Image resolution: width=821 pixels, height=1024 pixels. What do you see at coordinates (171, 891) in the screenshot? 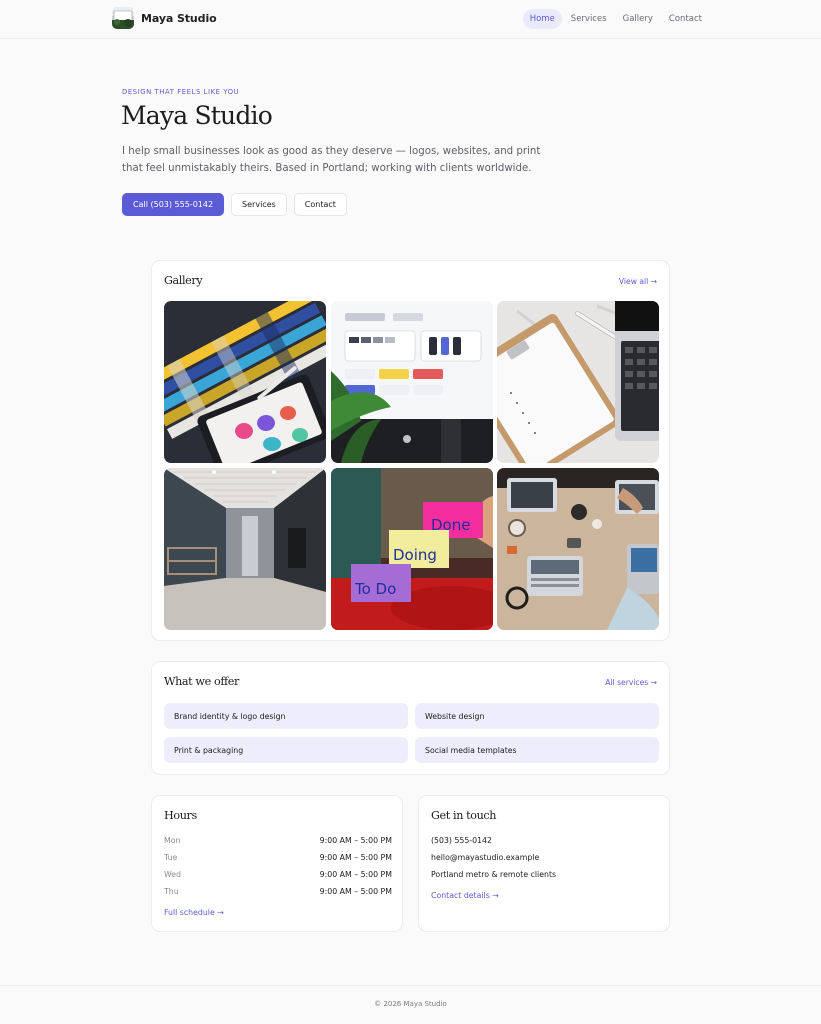
I see `hours-day: Thu` at bounding box center [171, 891].